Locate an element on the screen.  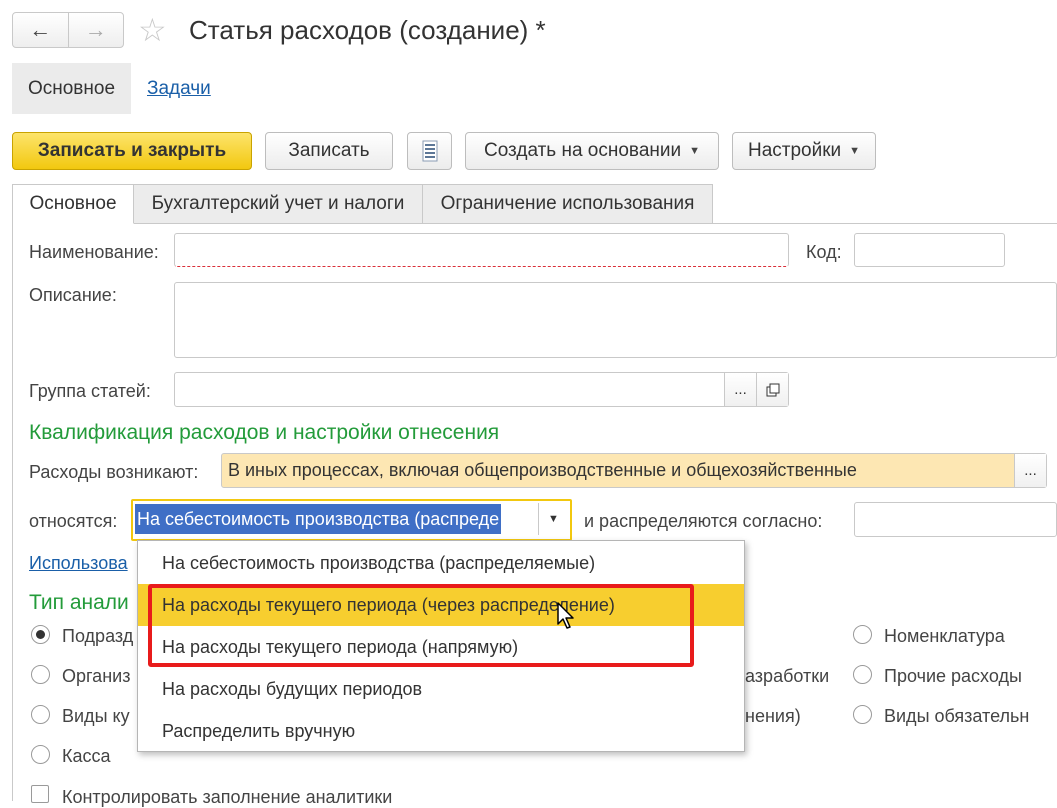
control-analytics-label: Контролировать заполнение аналитики is located at coordinates (227, 797).